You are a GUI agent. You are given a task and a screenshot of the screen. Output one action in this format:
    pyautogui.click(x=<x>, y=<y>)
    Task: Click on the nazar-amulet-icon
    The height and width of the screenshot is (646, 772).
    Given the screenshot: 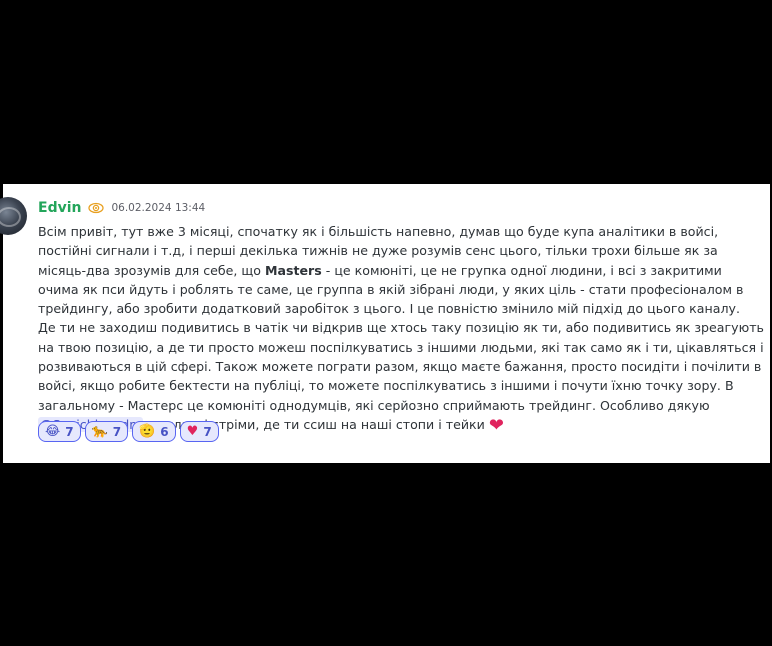 What is the action you would take?
    pyautogui.click(x=96, y=208)
    